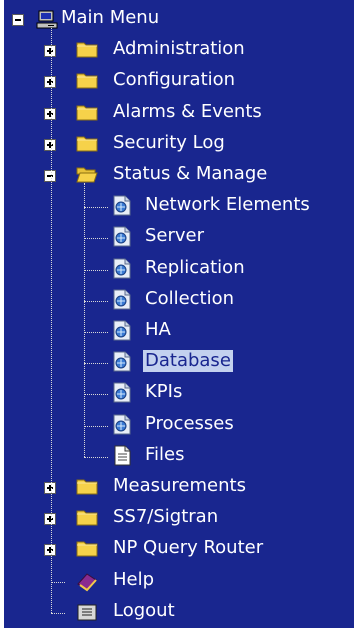  I want to click on help-book-icon, so click(87, 580).